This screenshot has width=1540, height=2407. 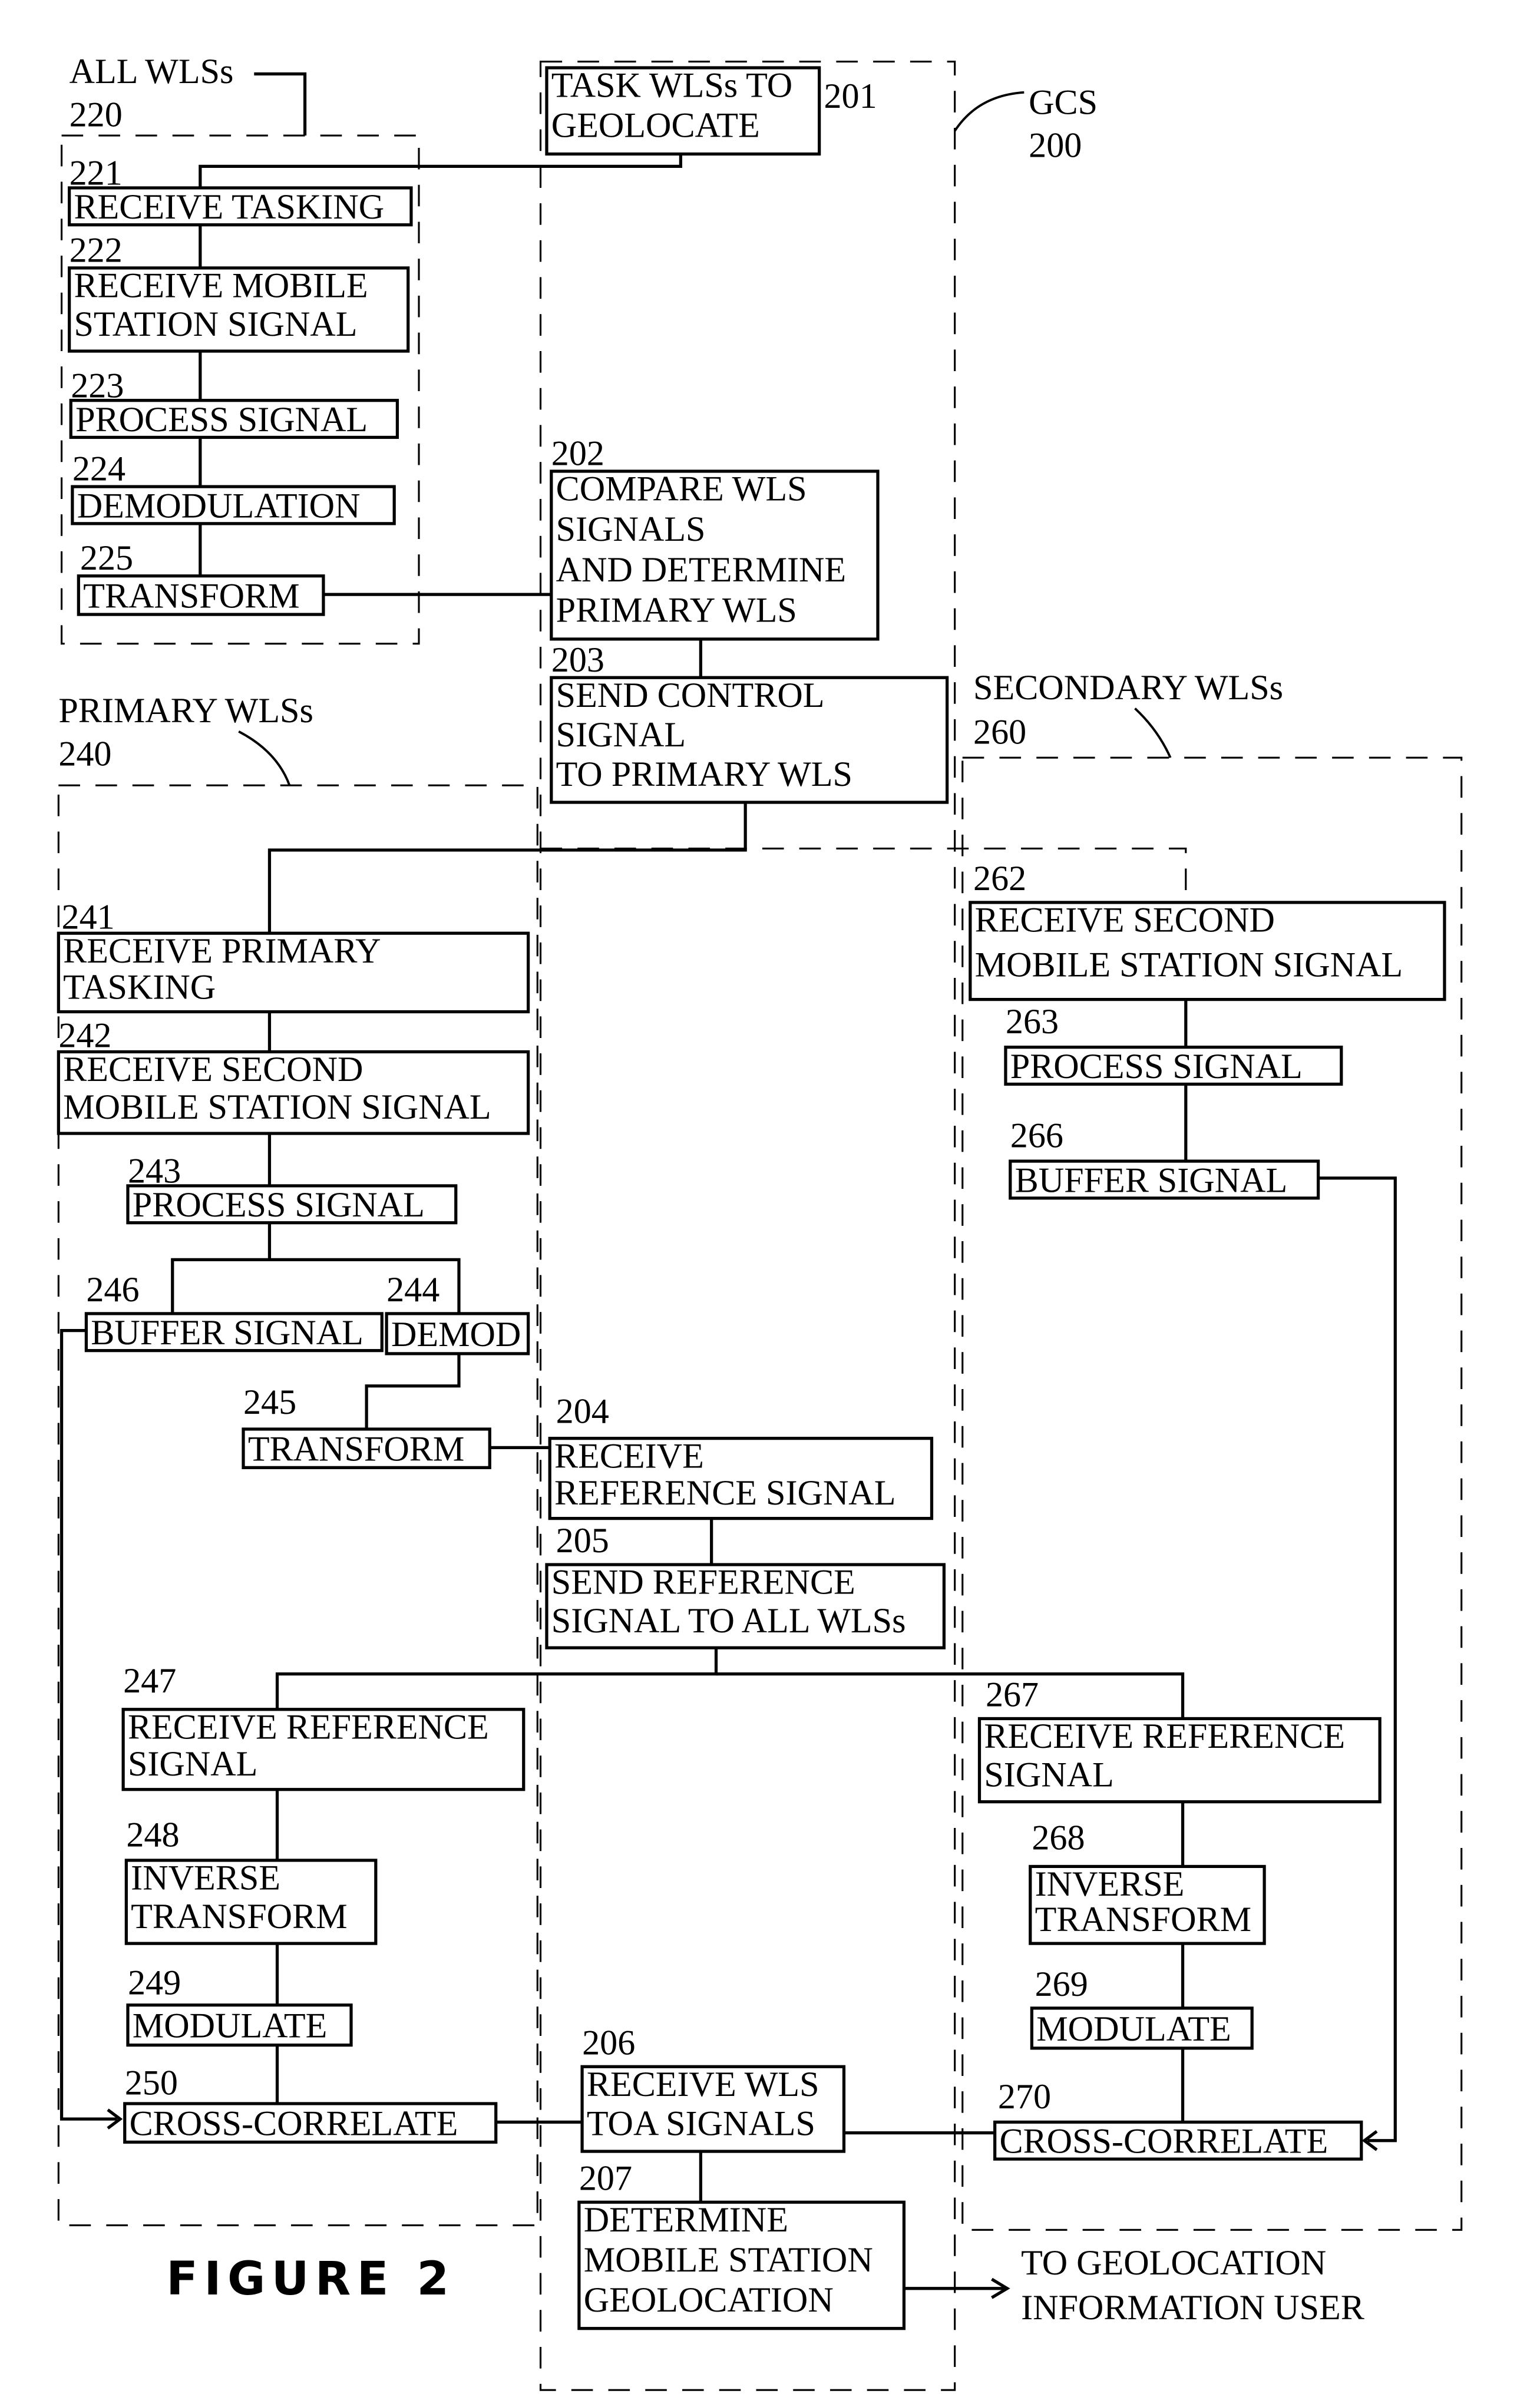 I want to click on step-ref-number: 204, so click(x=582, y=1411).